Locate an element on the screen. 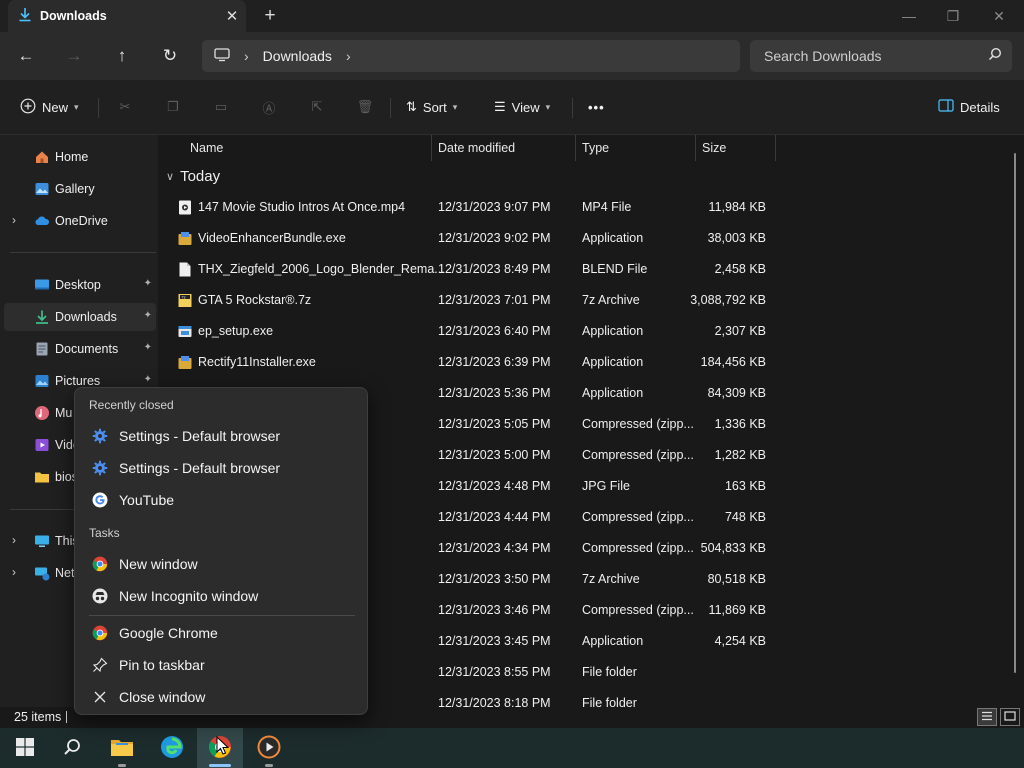  folder-icon is located at coordinates (42, 477).